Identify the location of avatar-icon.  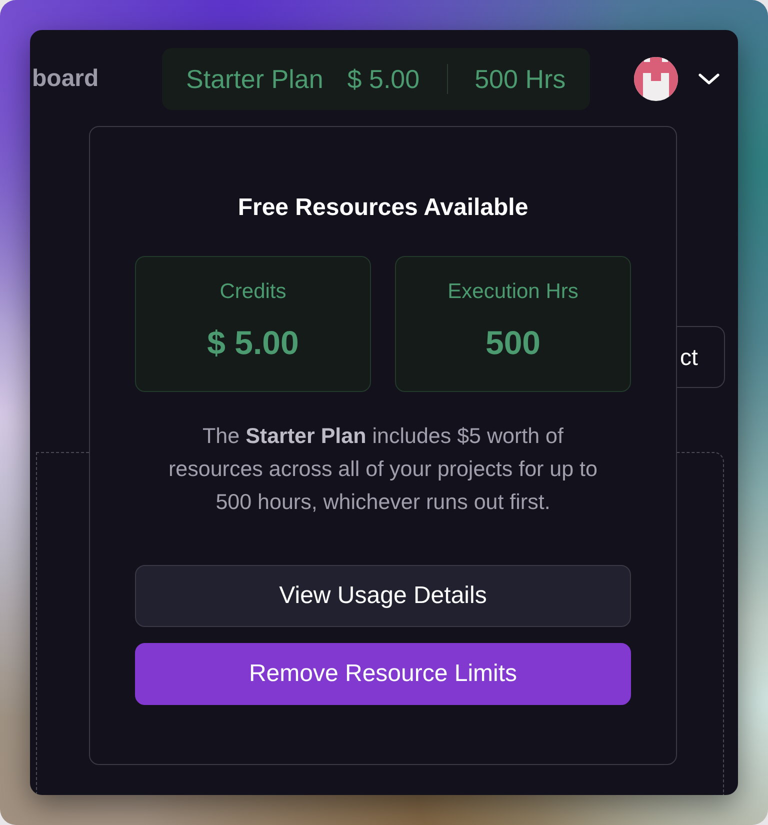
(656, 79).